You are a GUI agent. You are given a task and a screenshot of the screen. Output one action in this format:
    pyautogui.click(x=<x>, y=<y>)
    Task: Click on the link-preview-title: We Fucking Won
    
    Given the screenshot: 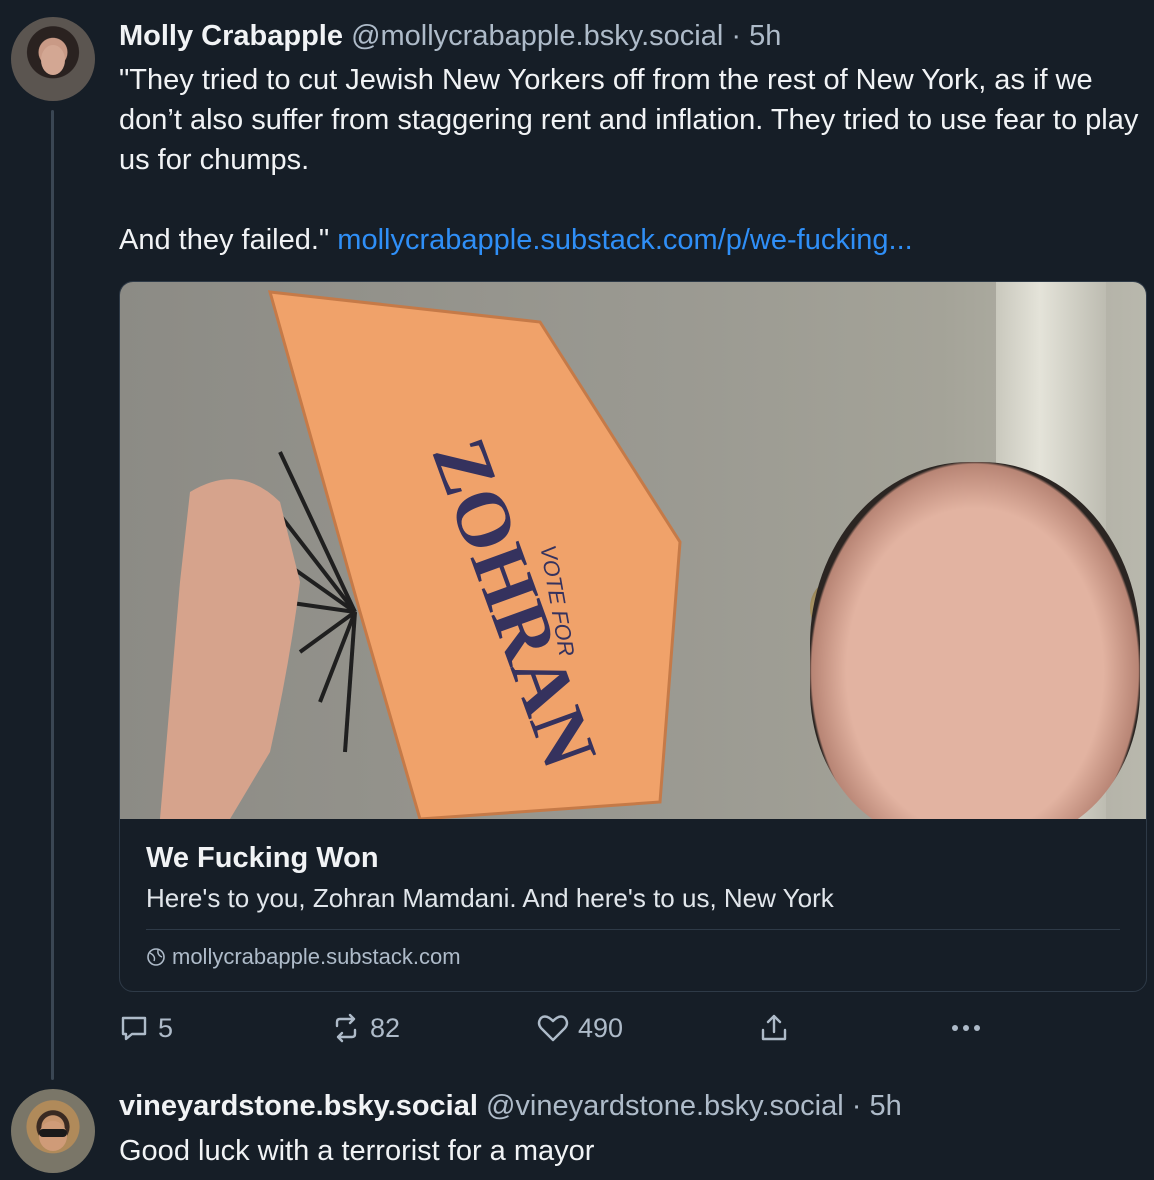 What is the action you would take?
    pyautogui.click(x=262, y=858)
    